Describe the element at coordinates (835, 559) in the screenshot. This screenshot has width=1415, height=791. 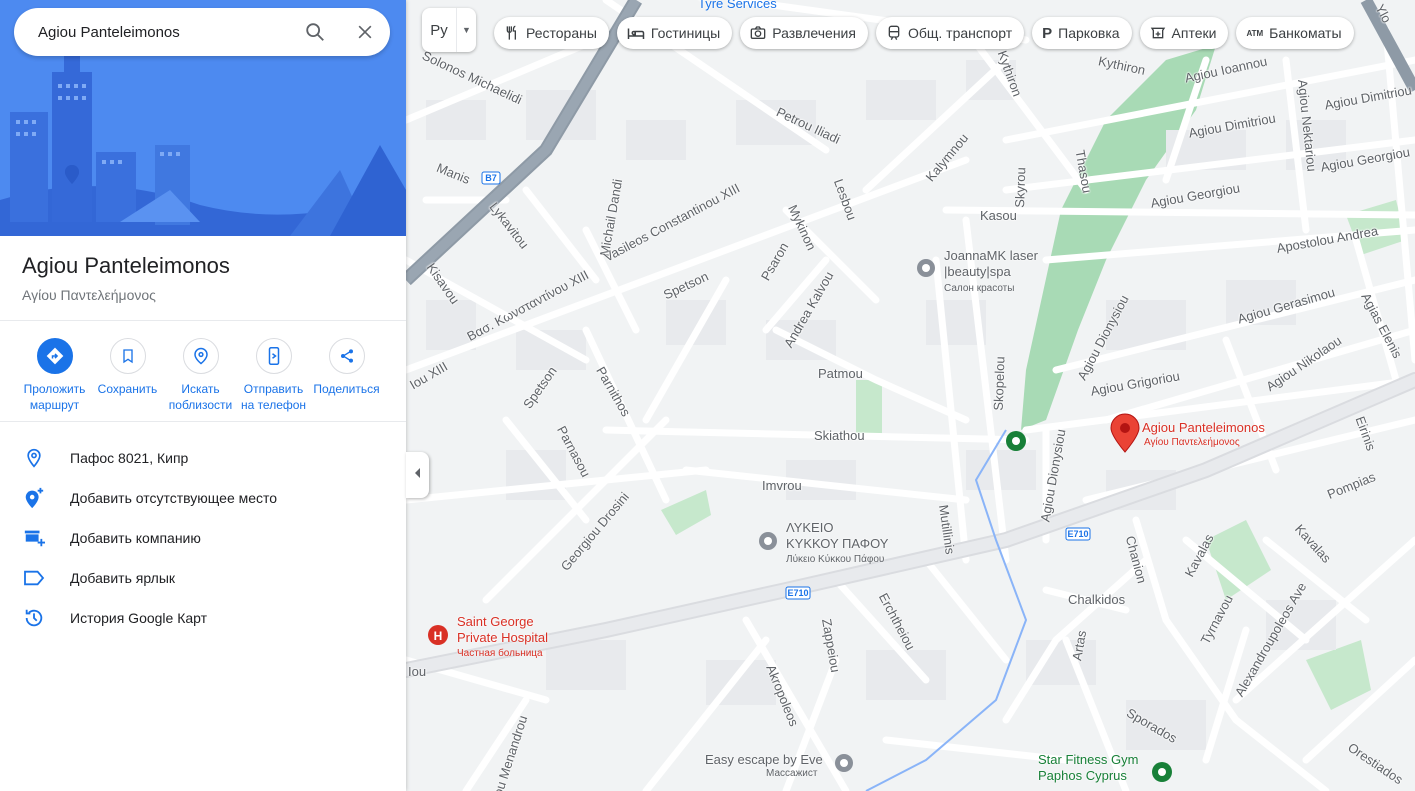
I see `school-sublabel: Лύκειο Κύκκου Πάφου` at that location.